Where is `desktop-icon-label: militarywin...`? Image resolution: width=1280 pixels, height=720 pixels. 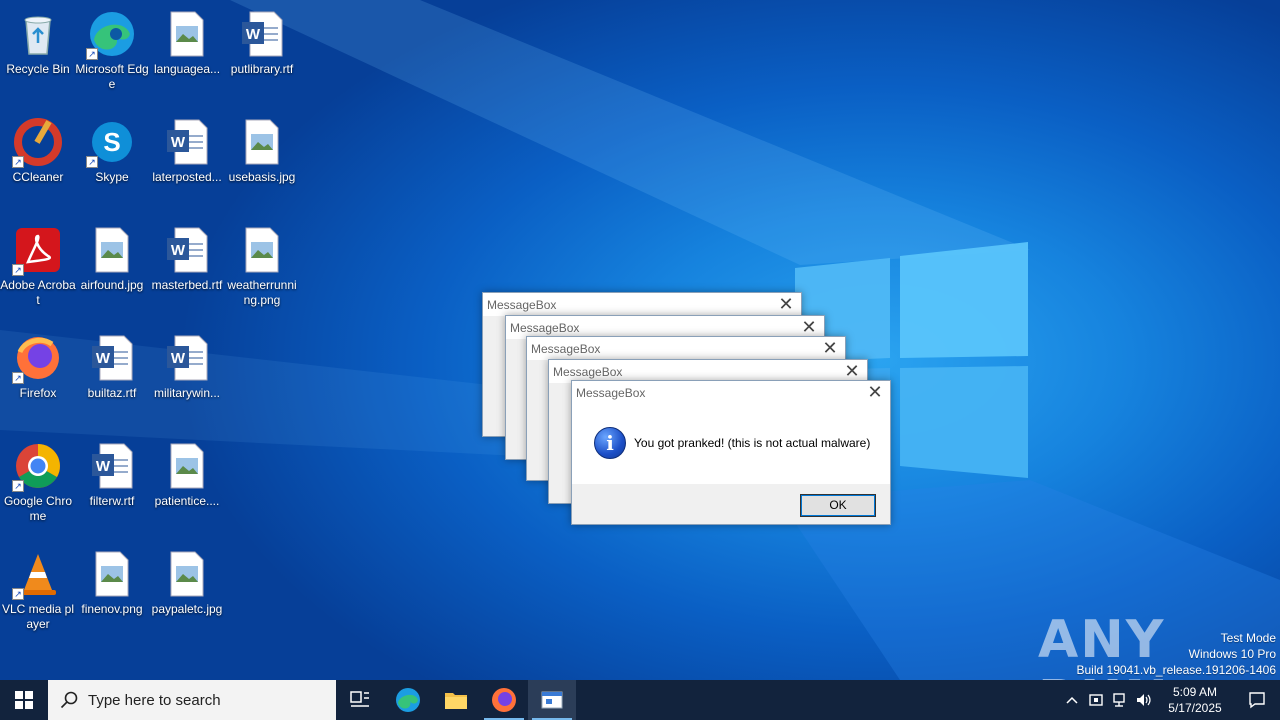
desktop-icon-label: militarywin... is located at coordinates (186, 393).